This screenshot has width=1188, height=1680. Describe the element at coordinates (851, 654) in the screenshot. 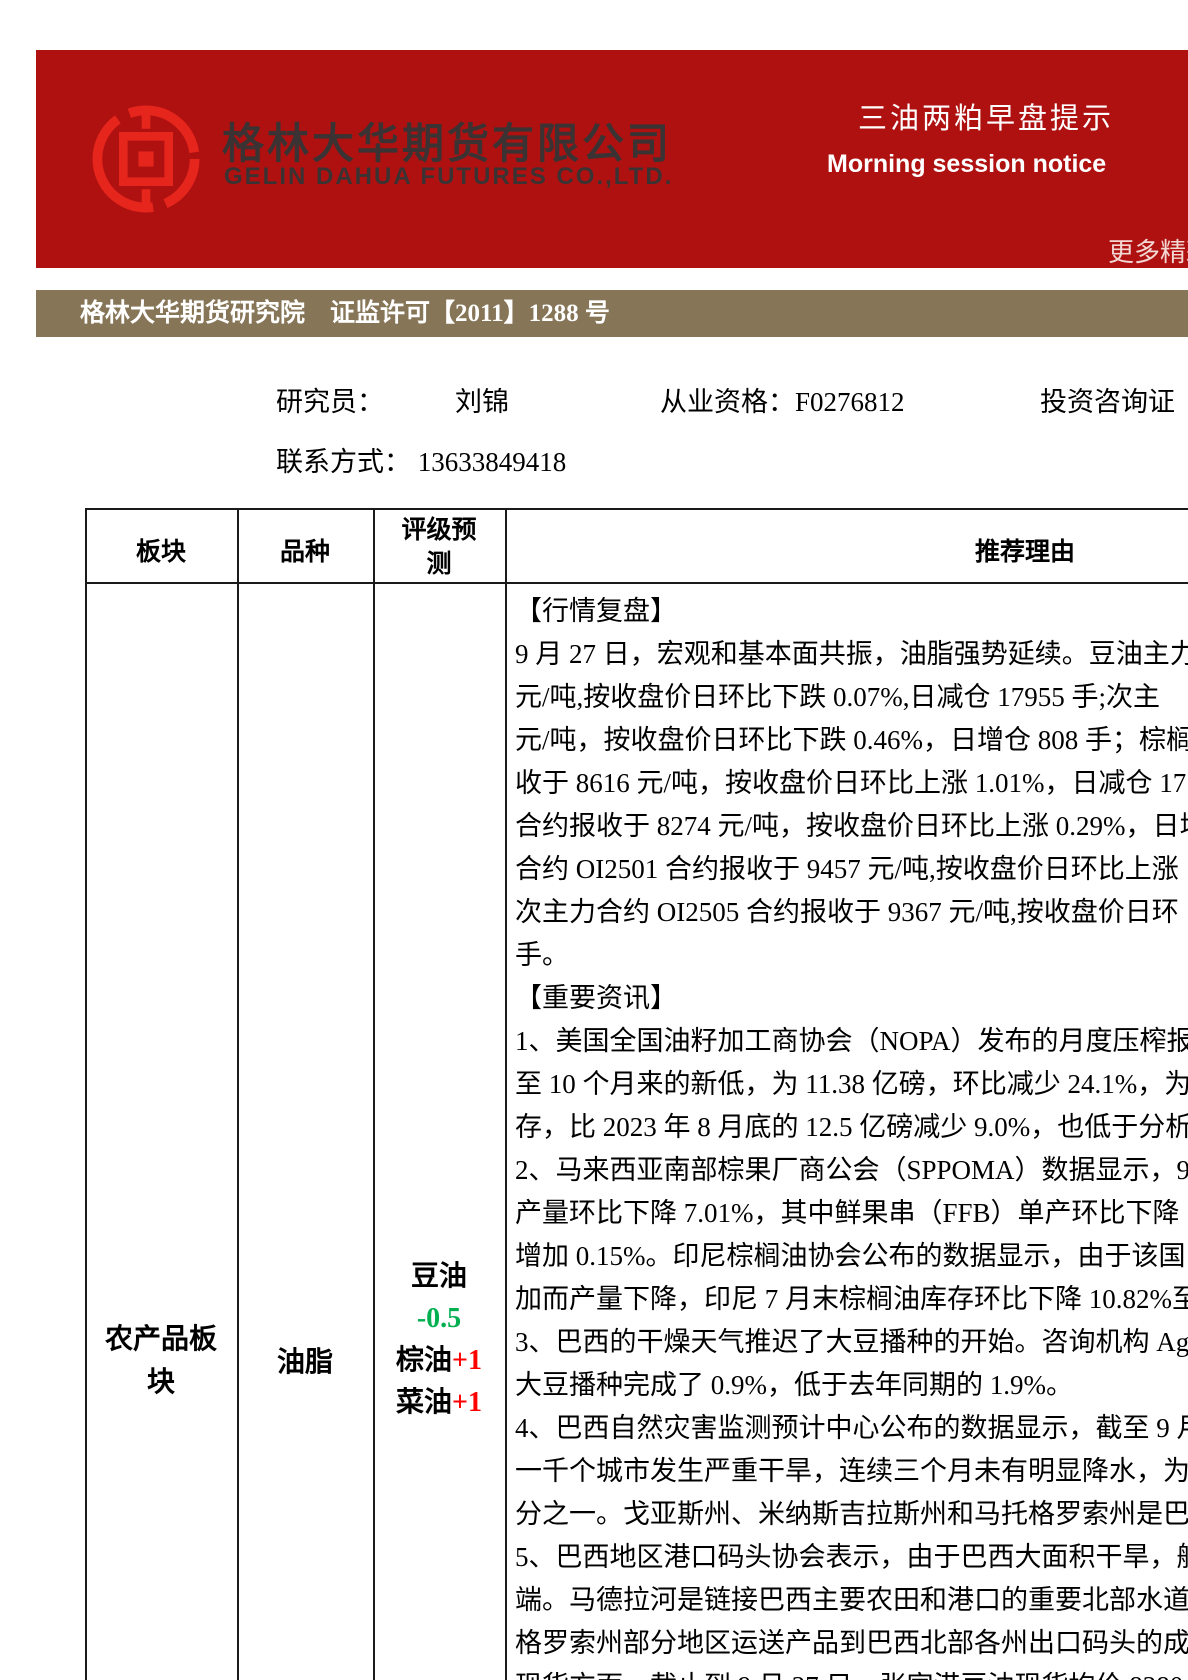

I see `reason-line: 9 月 27 日，宏观和基本面共振，油脂强势延续。豆油主力` at that location.